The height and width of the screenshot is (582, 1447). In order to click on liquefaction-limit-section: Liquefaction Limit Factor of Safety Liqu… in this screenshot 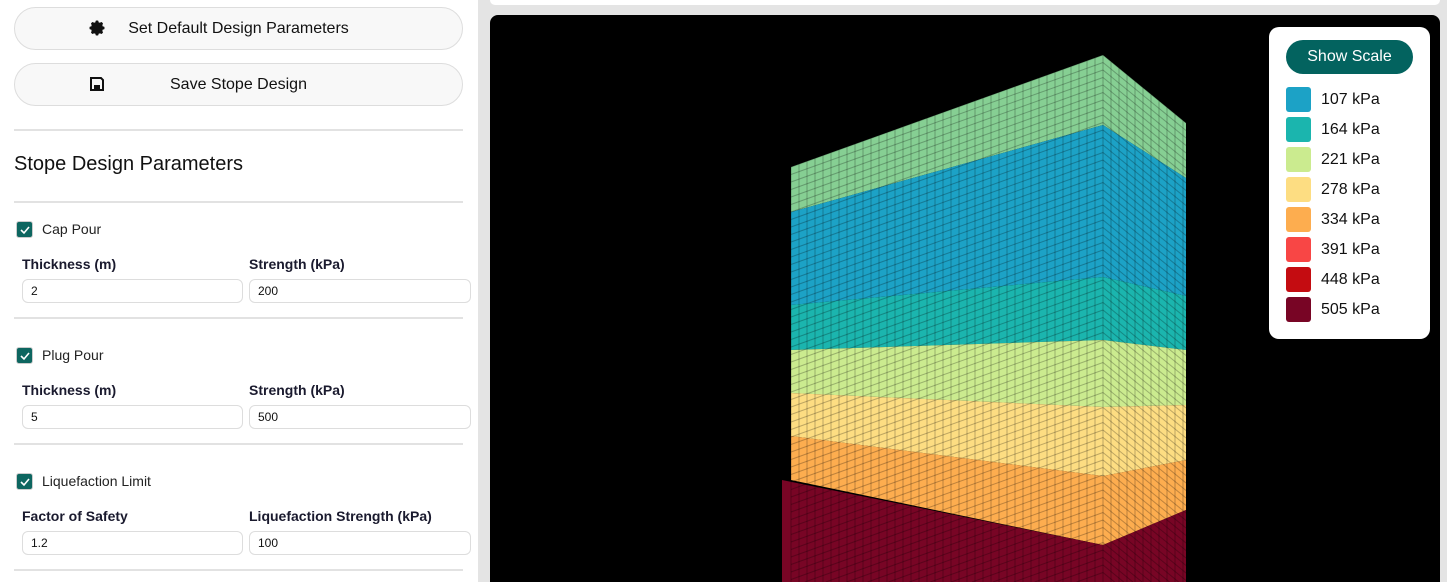, I will do `click(244, 515)`.